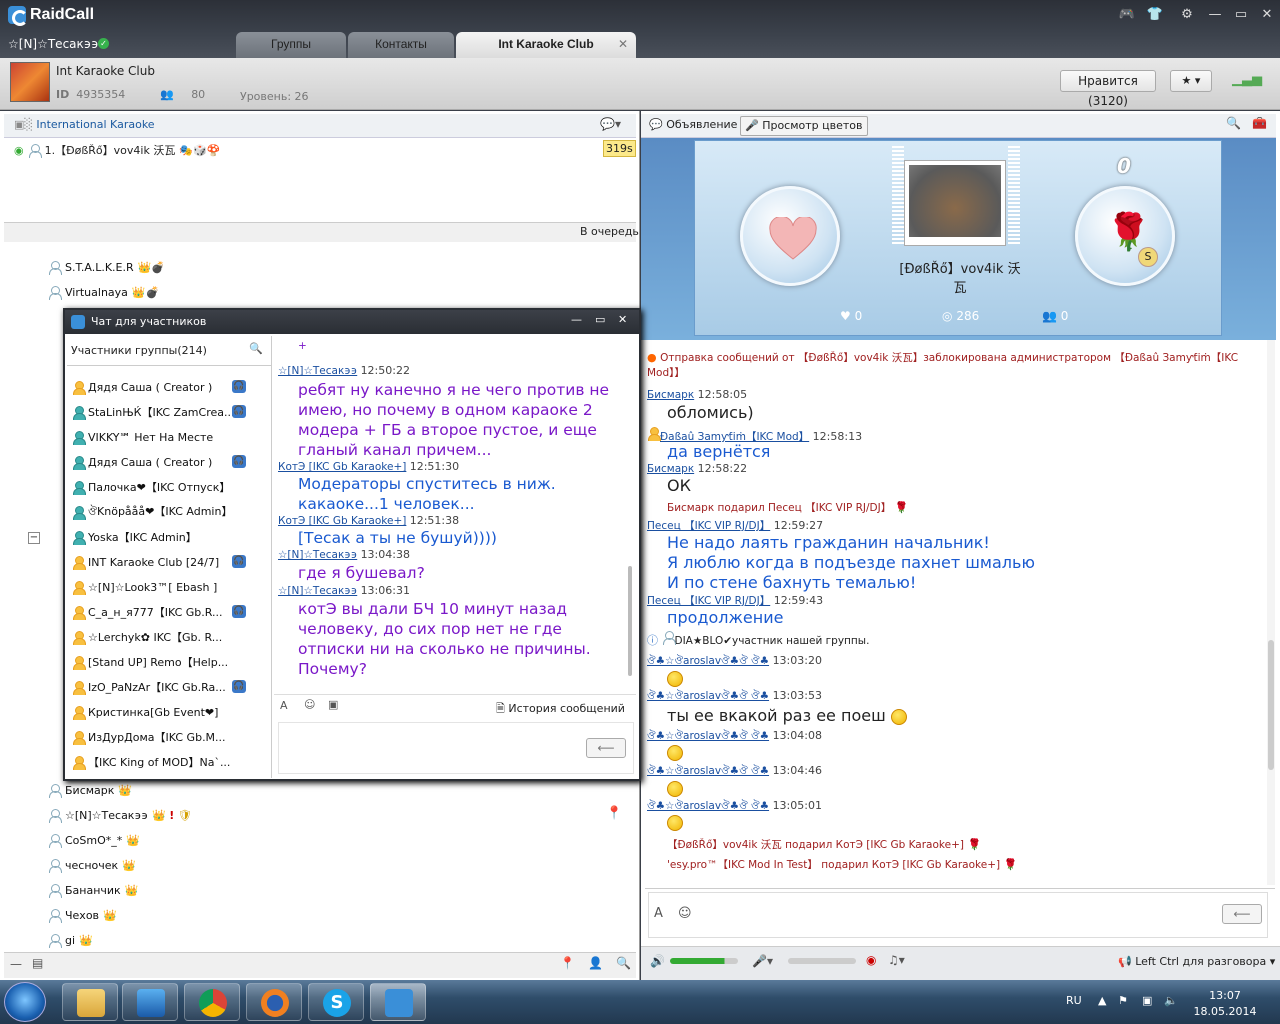  I want to click on username: ☆[N]☆Тесак϶϶, so click(53, 44).